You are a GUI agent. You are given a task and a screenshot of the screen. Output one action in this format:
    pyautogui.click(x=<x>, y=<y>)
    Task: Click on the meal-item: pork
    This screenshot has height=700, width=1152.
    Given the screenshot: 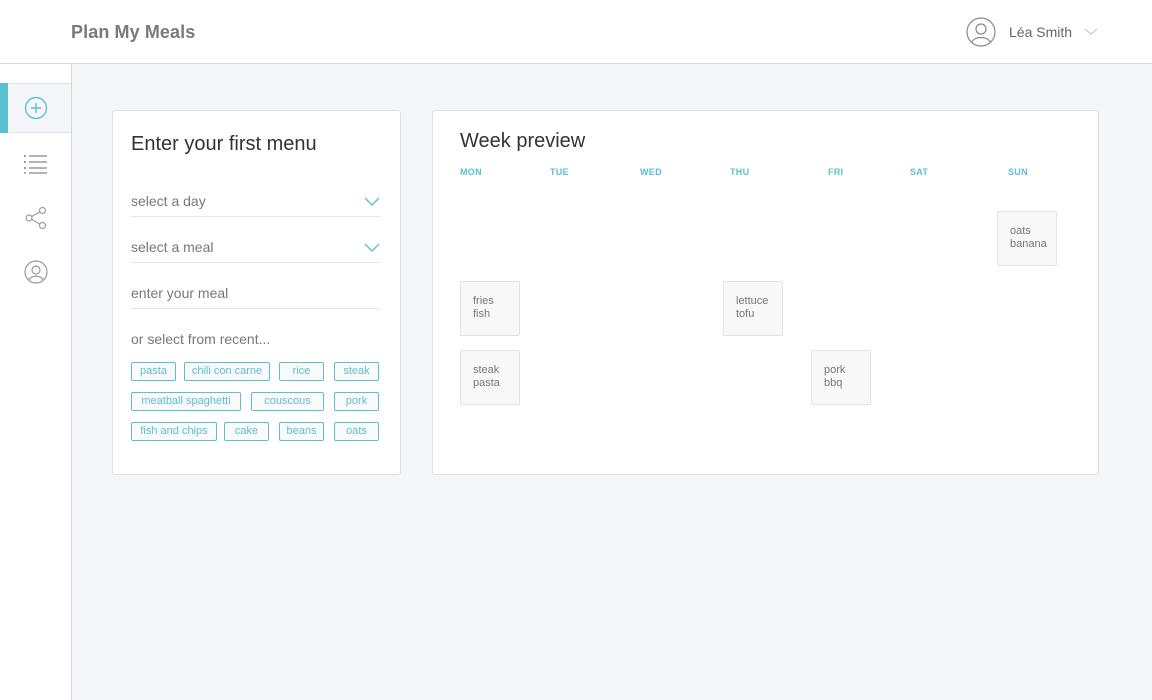 What is the action you would take?
    pyautogui.click(x=835, y=370)
    